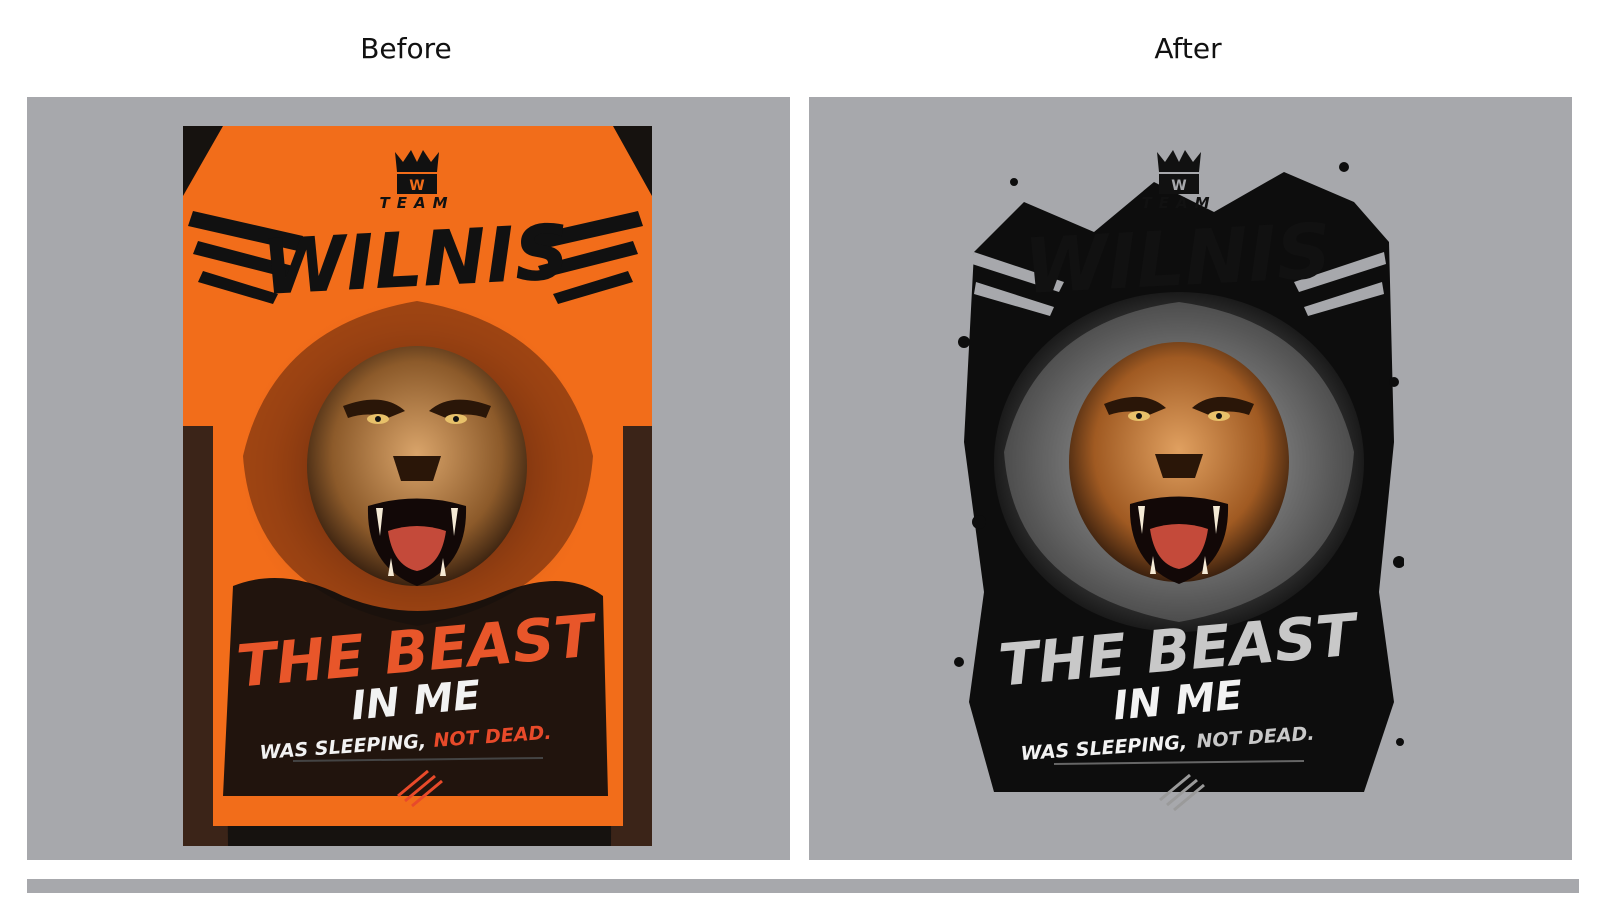  Describe the element at coordinates (406, 48) in the screenshot. I see `before-label: Before` at that location.